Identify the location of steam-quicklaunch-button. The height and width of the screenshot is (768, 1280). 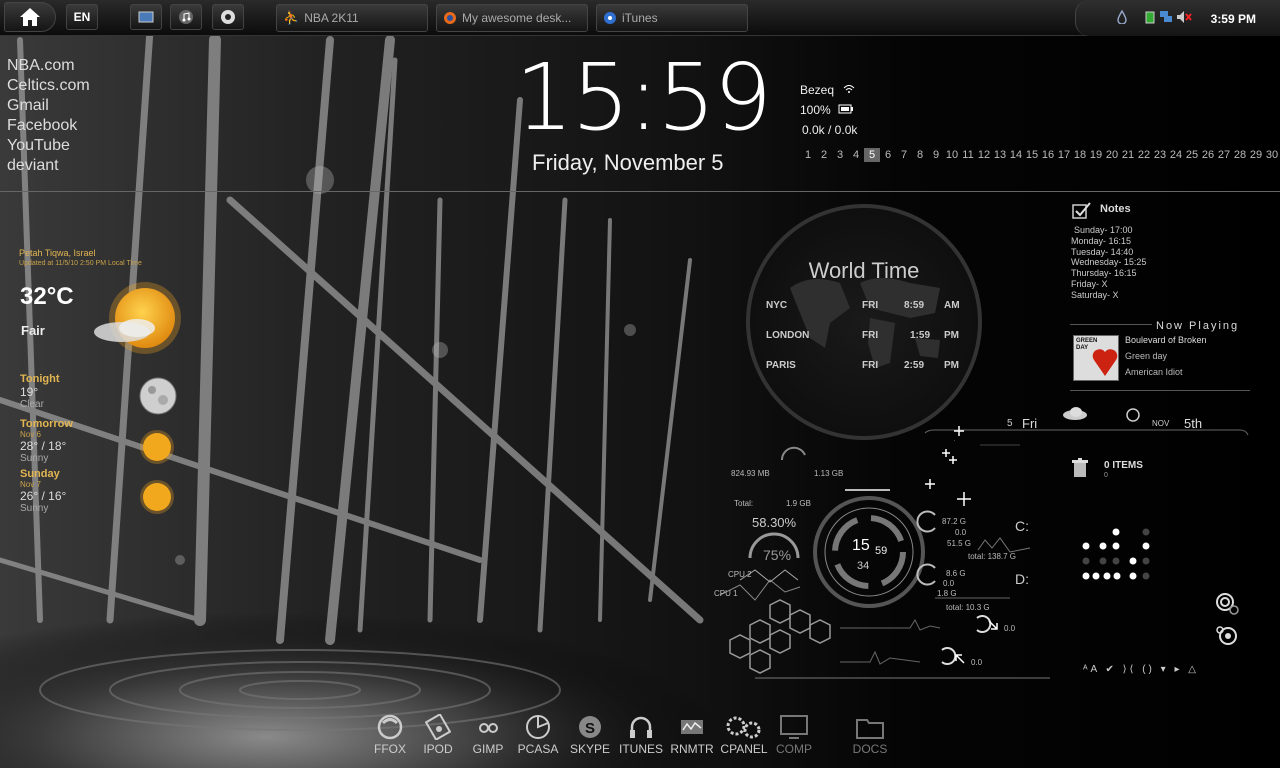
(228, 17).